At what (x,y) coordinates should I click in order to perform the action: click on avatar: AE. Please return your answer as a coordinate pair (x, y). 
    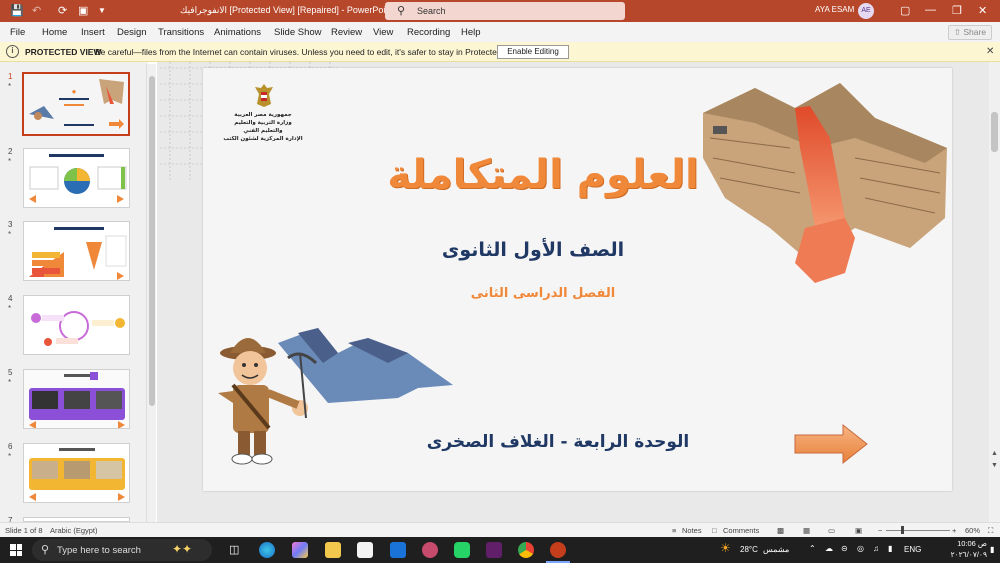
    Looking at the image, I should click on (866, 11).